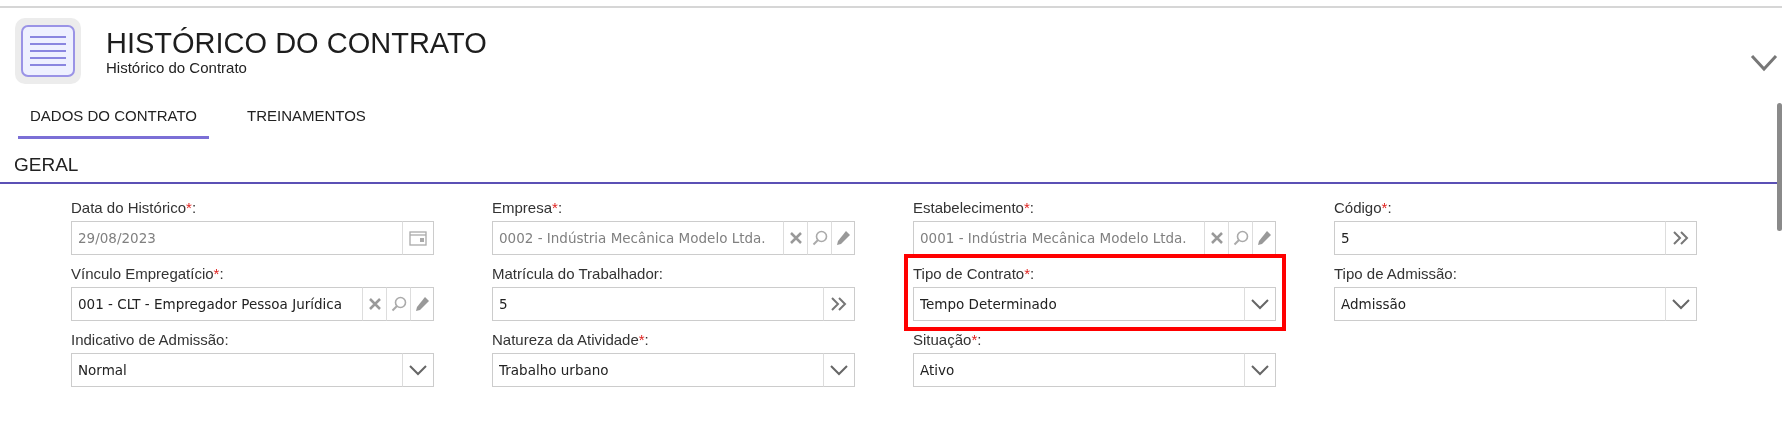  What do you see at coordinates (1078, 304) in the screenshot?
I see `dropdown-field: Tempo Determinado` at bounding box center [1078, 304].